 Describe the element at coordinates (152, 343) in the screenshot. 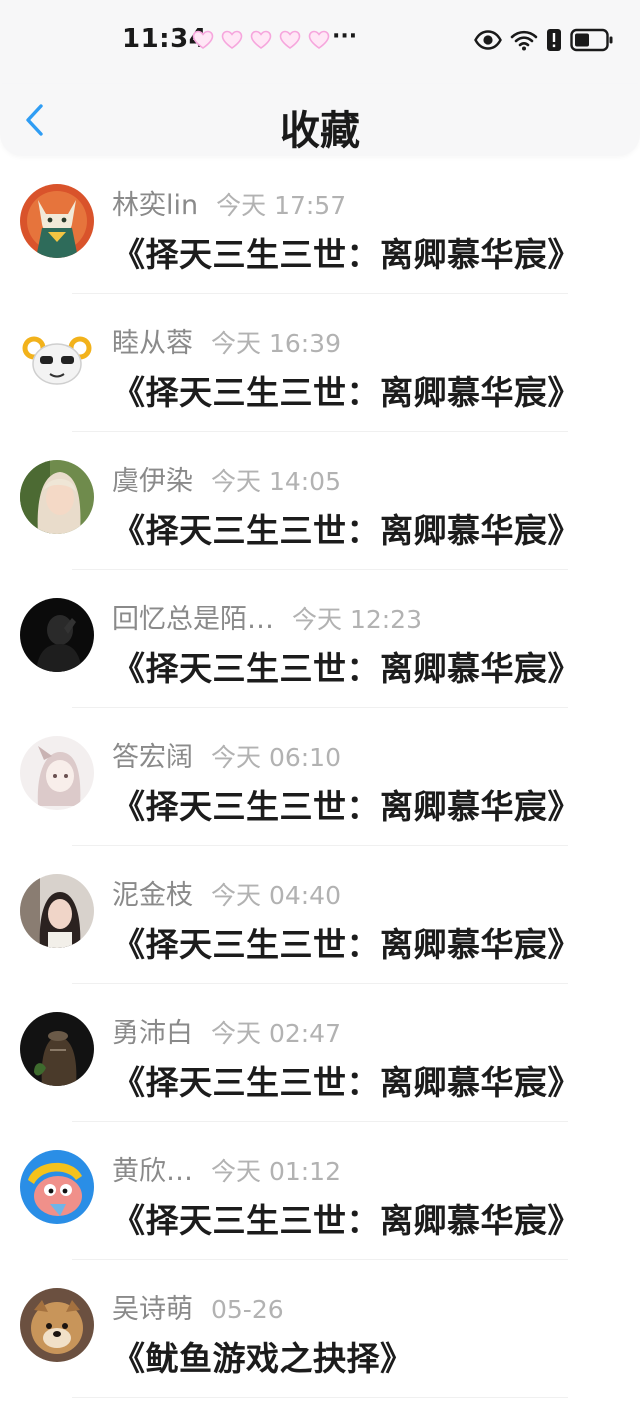

I see `user-name: 睦从蓉` at that location.